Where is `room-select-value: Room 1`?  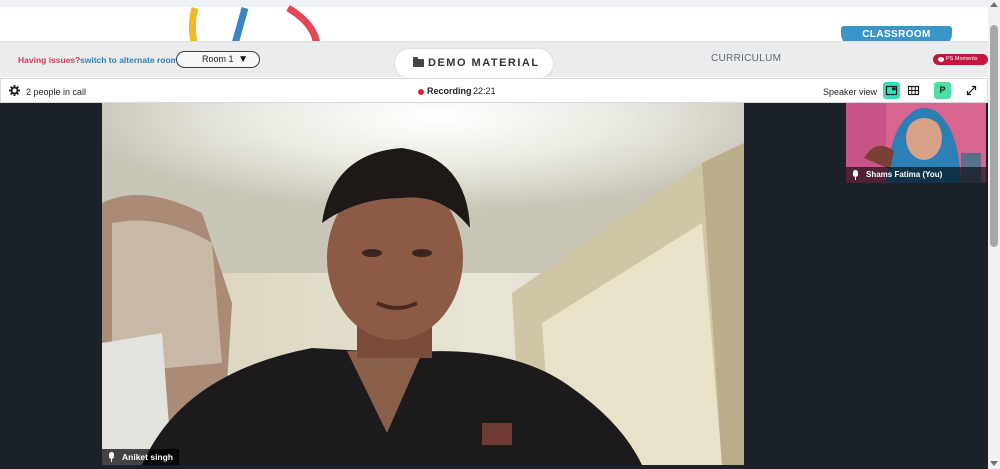
room-select-value: Room 1 is located at coordinates (218, 59).